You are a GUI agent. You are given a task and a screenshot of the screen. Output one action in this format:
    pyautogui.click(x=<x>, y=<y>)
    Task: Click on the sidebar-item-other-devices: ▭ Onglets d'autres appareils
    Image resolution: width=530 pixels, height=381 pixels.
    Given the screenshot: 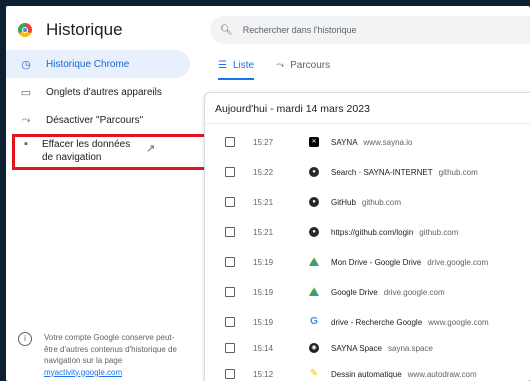 What is the action you would take?
    pyautogui.click(x=98, y=92)
    